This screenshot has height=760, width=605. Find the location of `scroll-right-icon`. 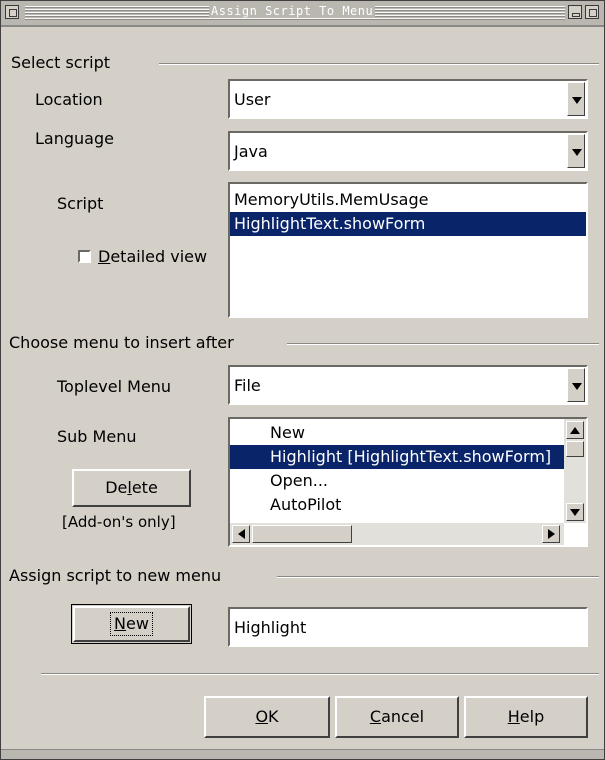

scroll-right-icon is located at coordinates (551, 534).